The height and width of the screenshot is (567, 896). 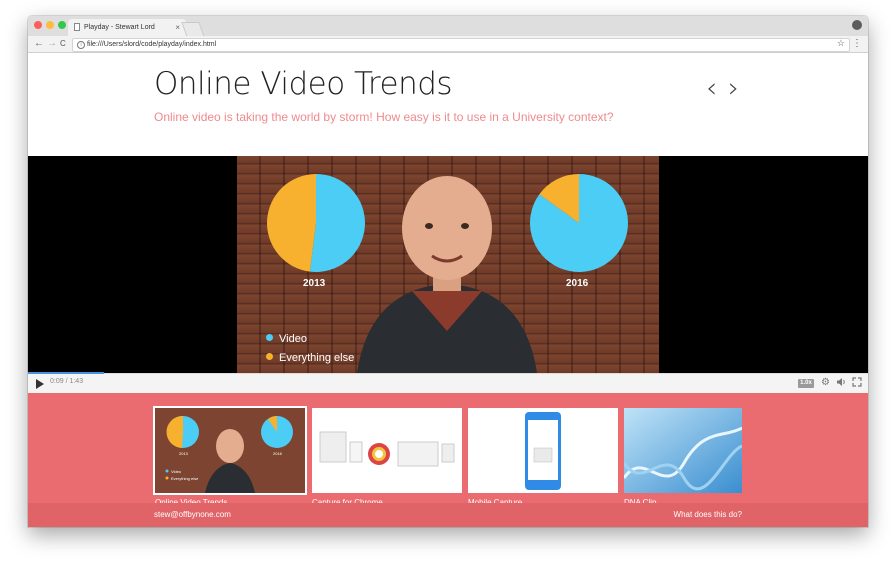 What do you see at coordinates (278, 453) in the screenshot?
I see `svg-text: 2016` at bounding box center [278, 453].